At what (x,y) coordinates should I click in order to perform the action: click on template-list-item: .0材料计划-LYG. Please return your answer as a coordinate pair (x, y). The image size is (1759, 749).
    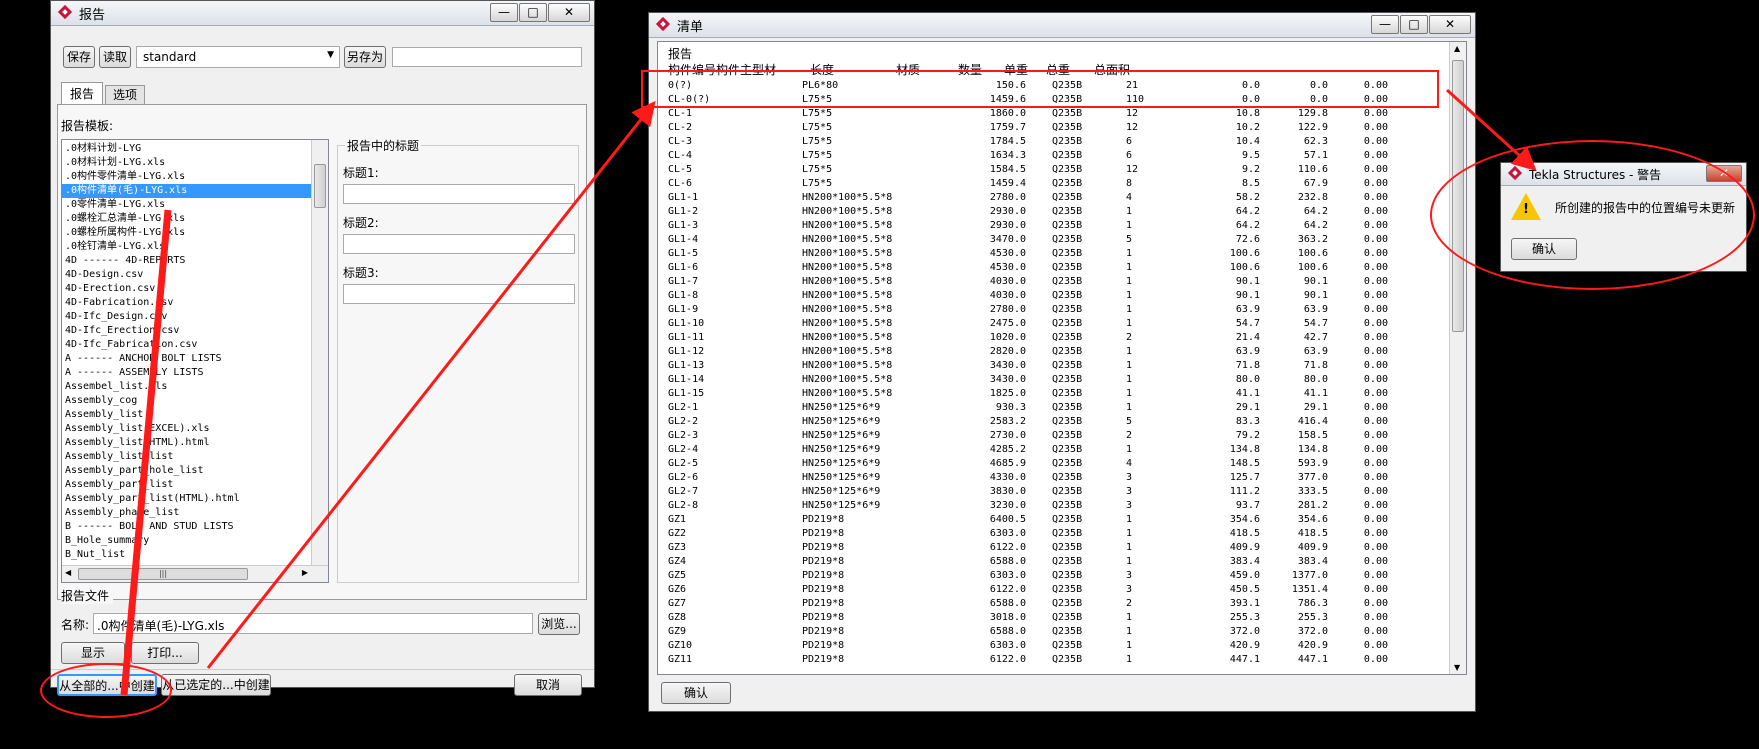
    Looking at the image, I should click on (186, 149).